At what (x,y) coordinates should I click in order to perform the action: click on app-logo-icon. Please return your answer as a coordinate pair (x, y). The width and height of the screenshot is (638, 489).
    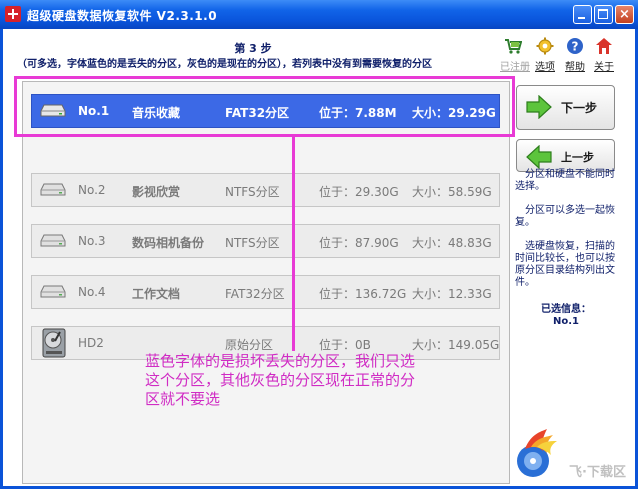
    Looking at the image, I should click on (13, 14).